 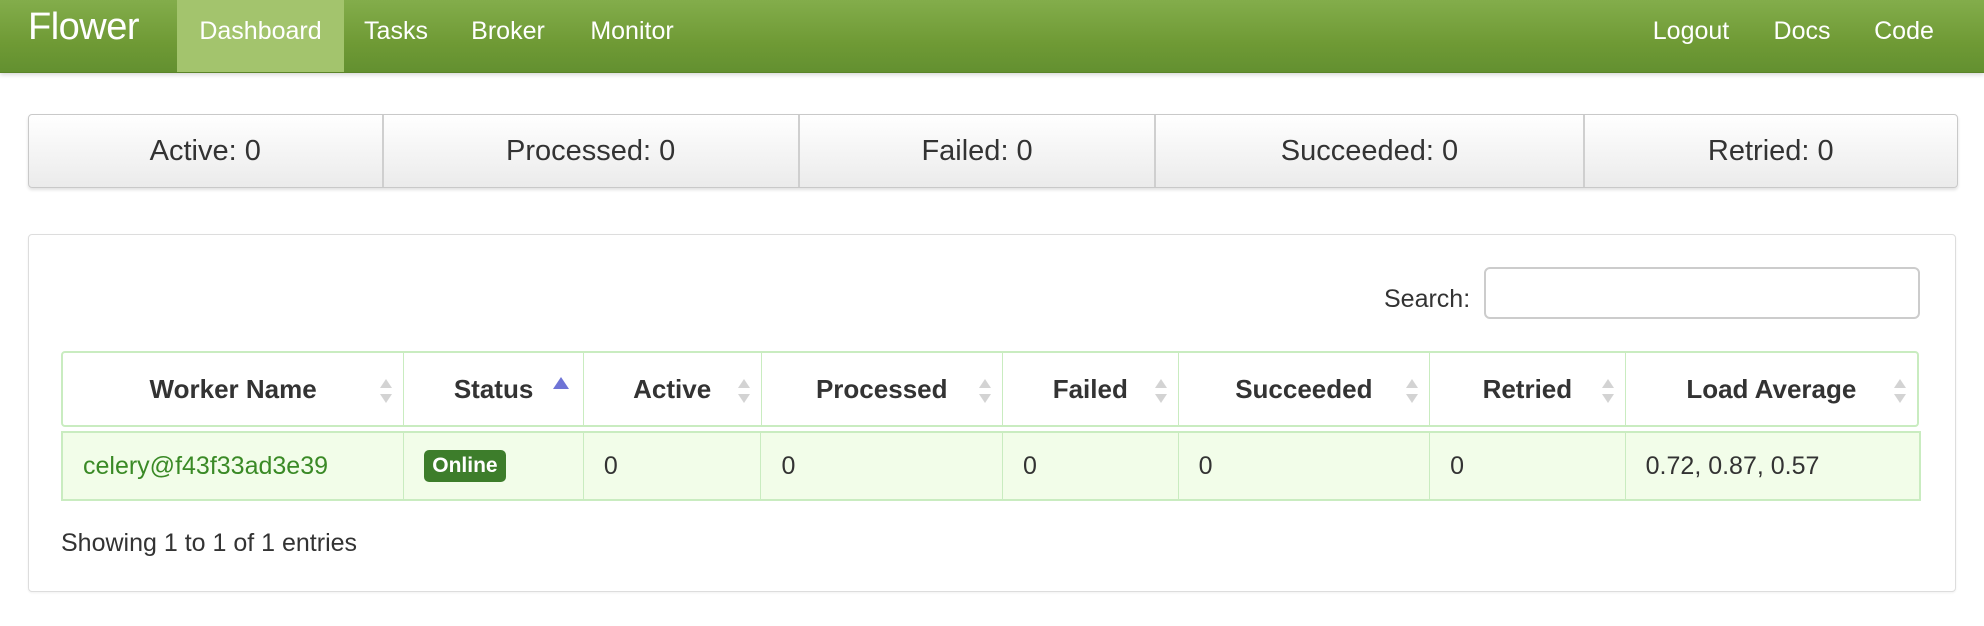 What do you see at coordinates (494, 389) in the screenshot?
I see `col-status: Status` at bounding box center [494, 389].